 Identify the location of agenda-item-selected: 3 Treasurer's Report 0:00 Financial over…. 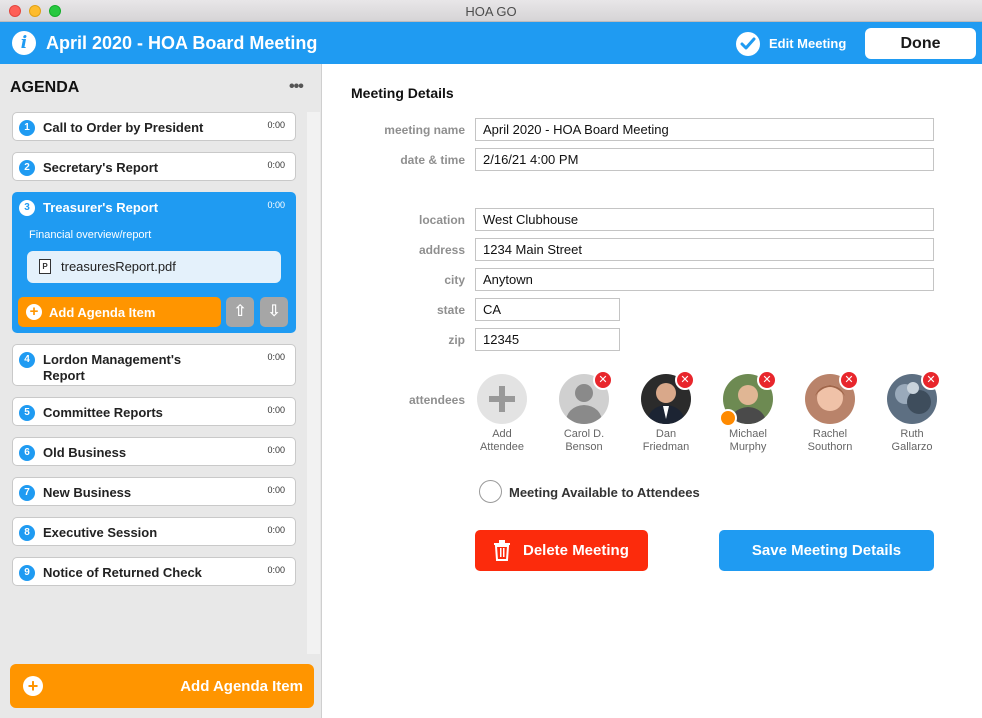
(154, 262).